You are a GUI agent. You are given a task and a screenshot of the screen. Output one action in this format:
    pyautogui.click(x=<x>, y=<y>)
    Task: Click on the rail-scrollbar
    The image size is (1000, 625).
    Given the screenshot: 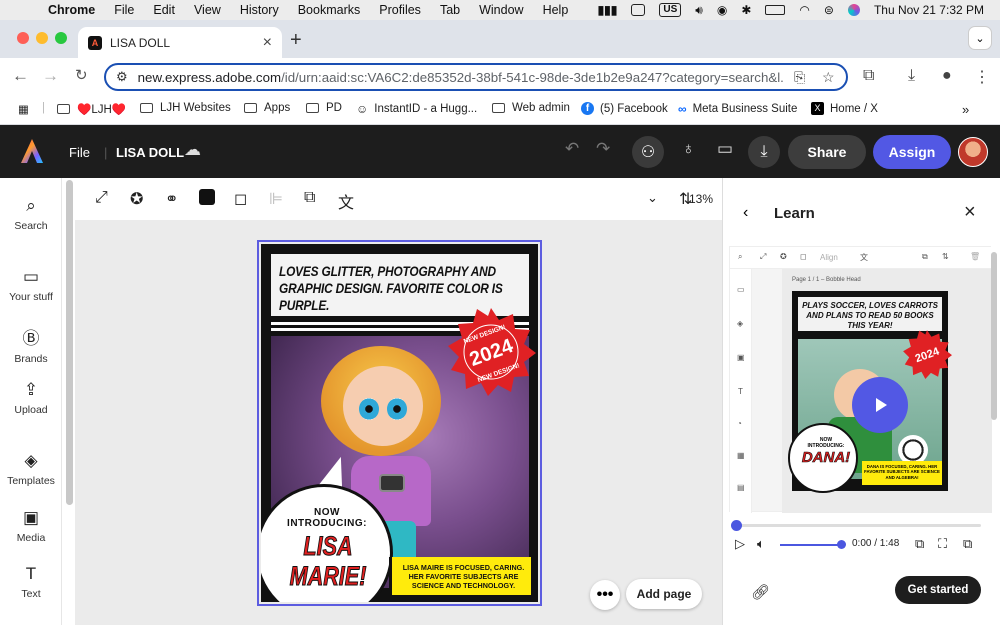 What is the action you would take?
    pyautogui.click(x=69, y=342)
    